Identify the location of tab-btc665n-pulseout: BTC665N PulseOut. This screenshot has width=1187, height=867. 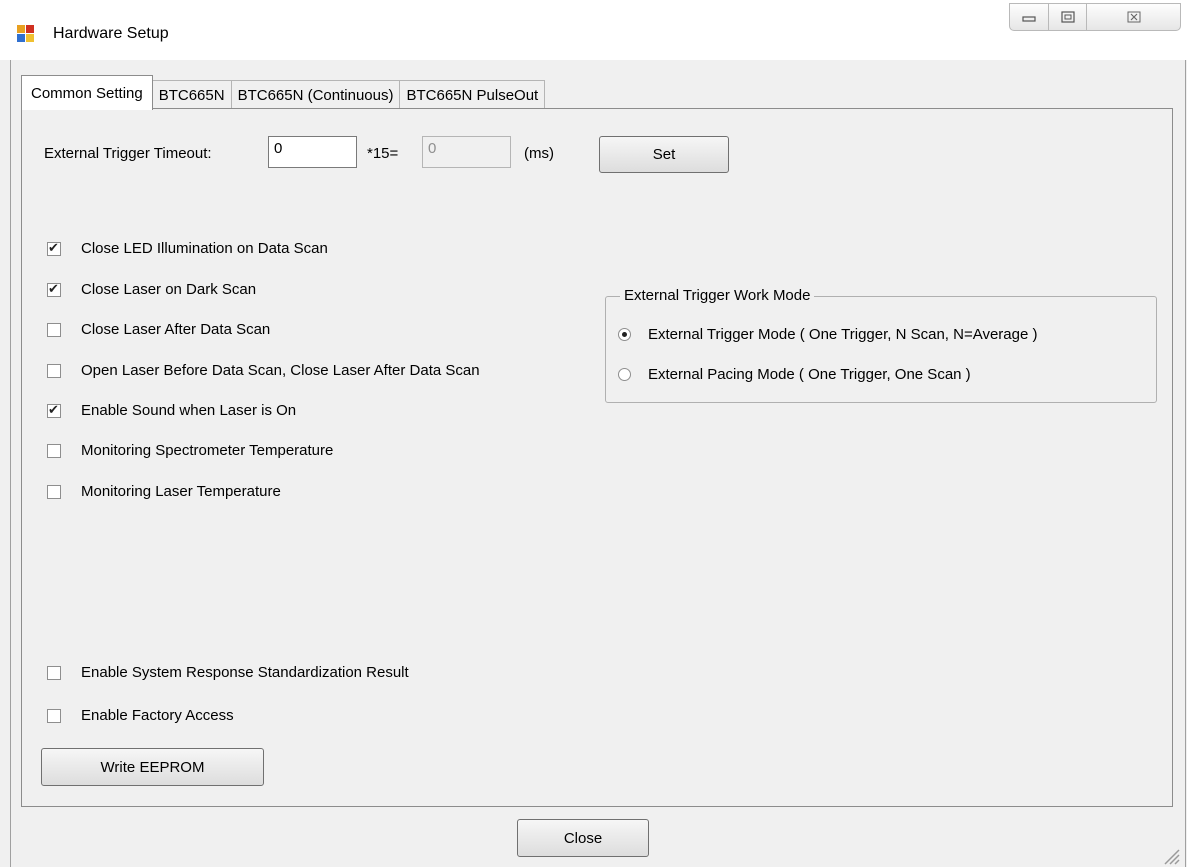
(472, 95).